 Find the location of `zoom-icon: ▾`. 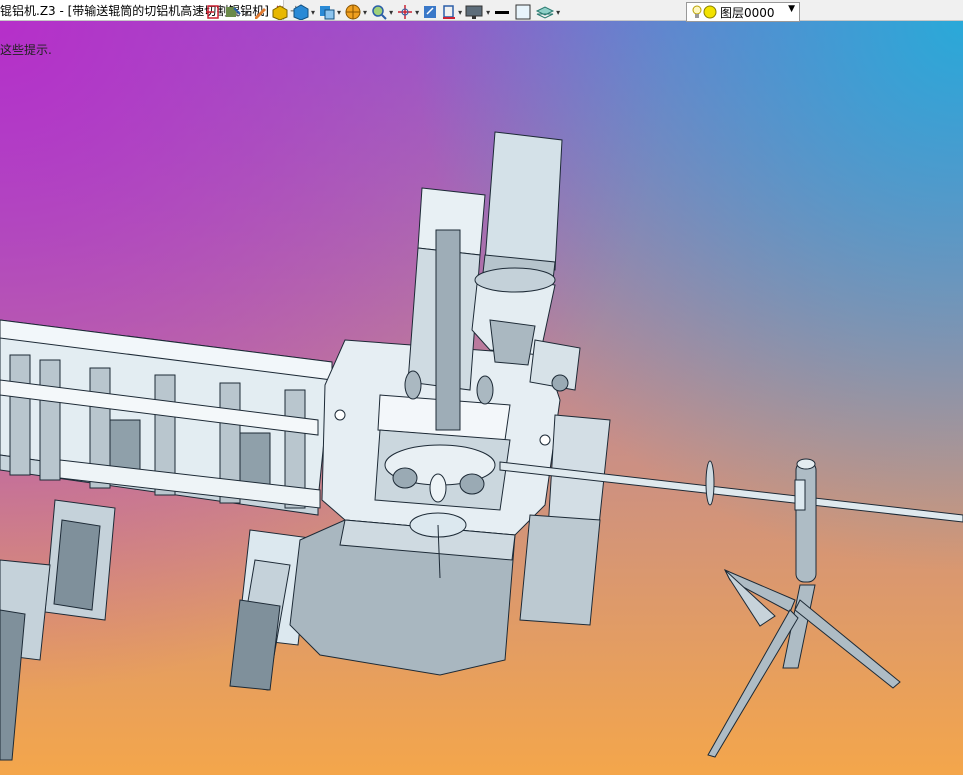

zoom-icon: ▾ is located at coordinates (381, 12).